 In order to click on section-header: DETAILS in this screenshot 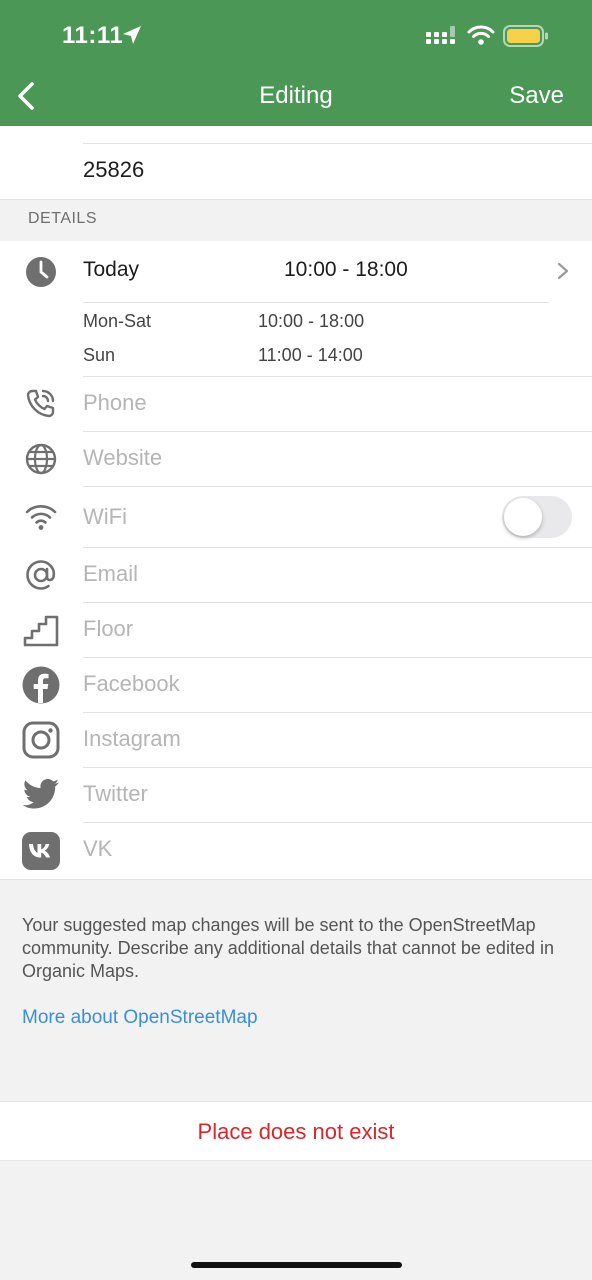, I will do `click(296, 220)`.